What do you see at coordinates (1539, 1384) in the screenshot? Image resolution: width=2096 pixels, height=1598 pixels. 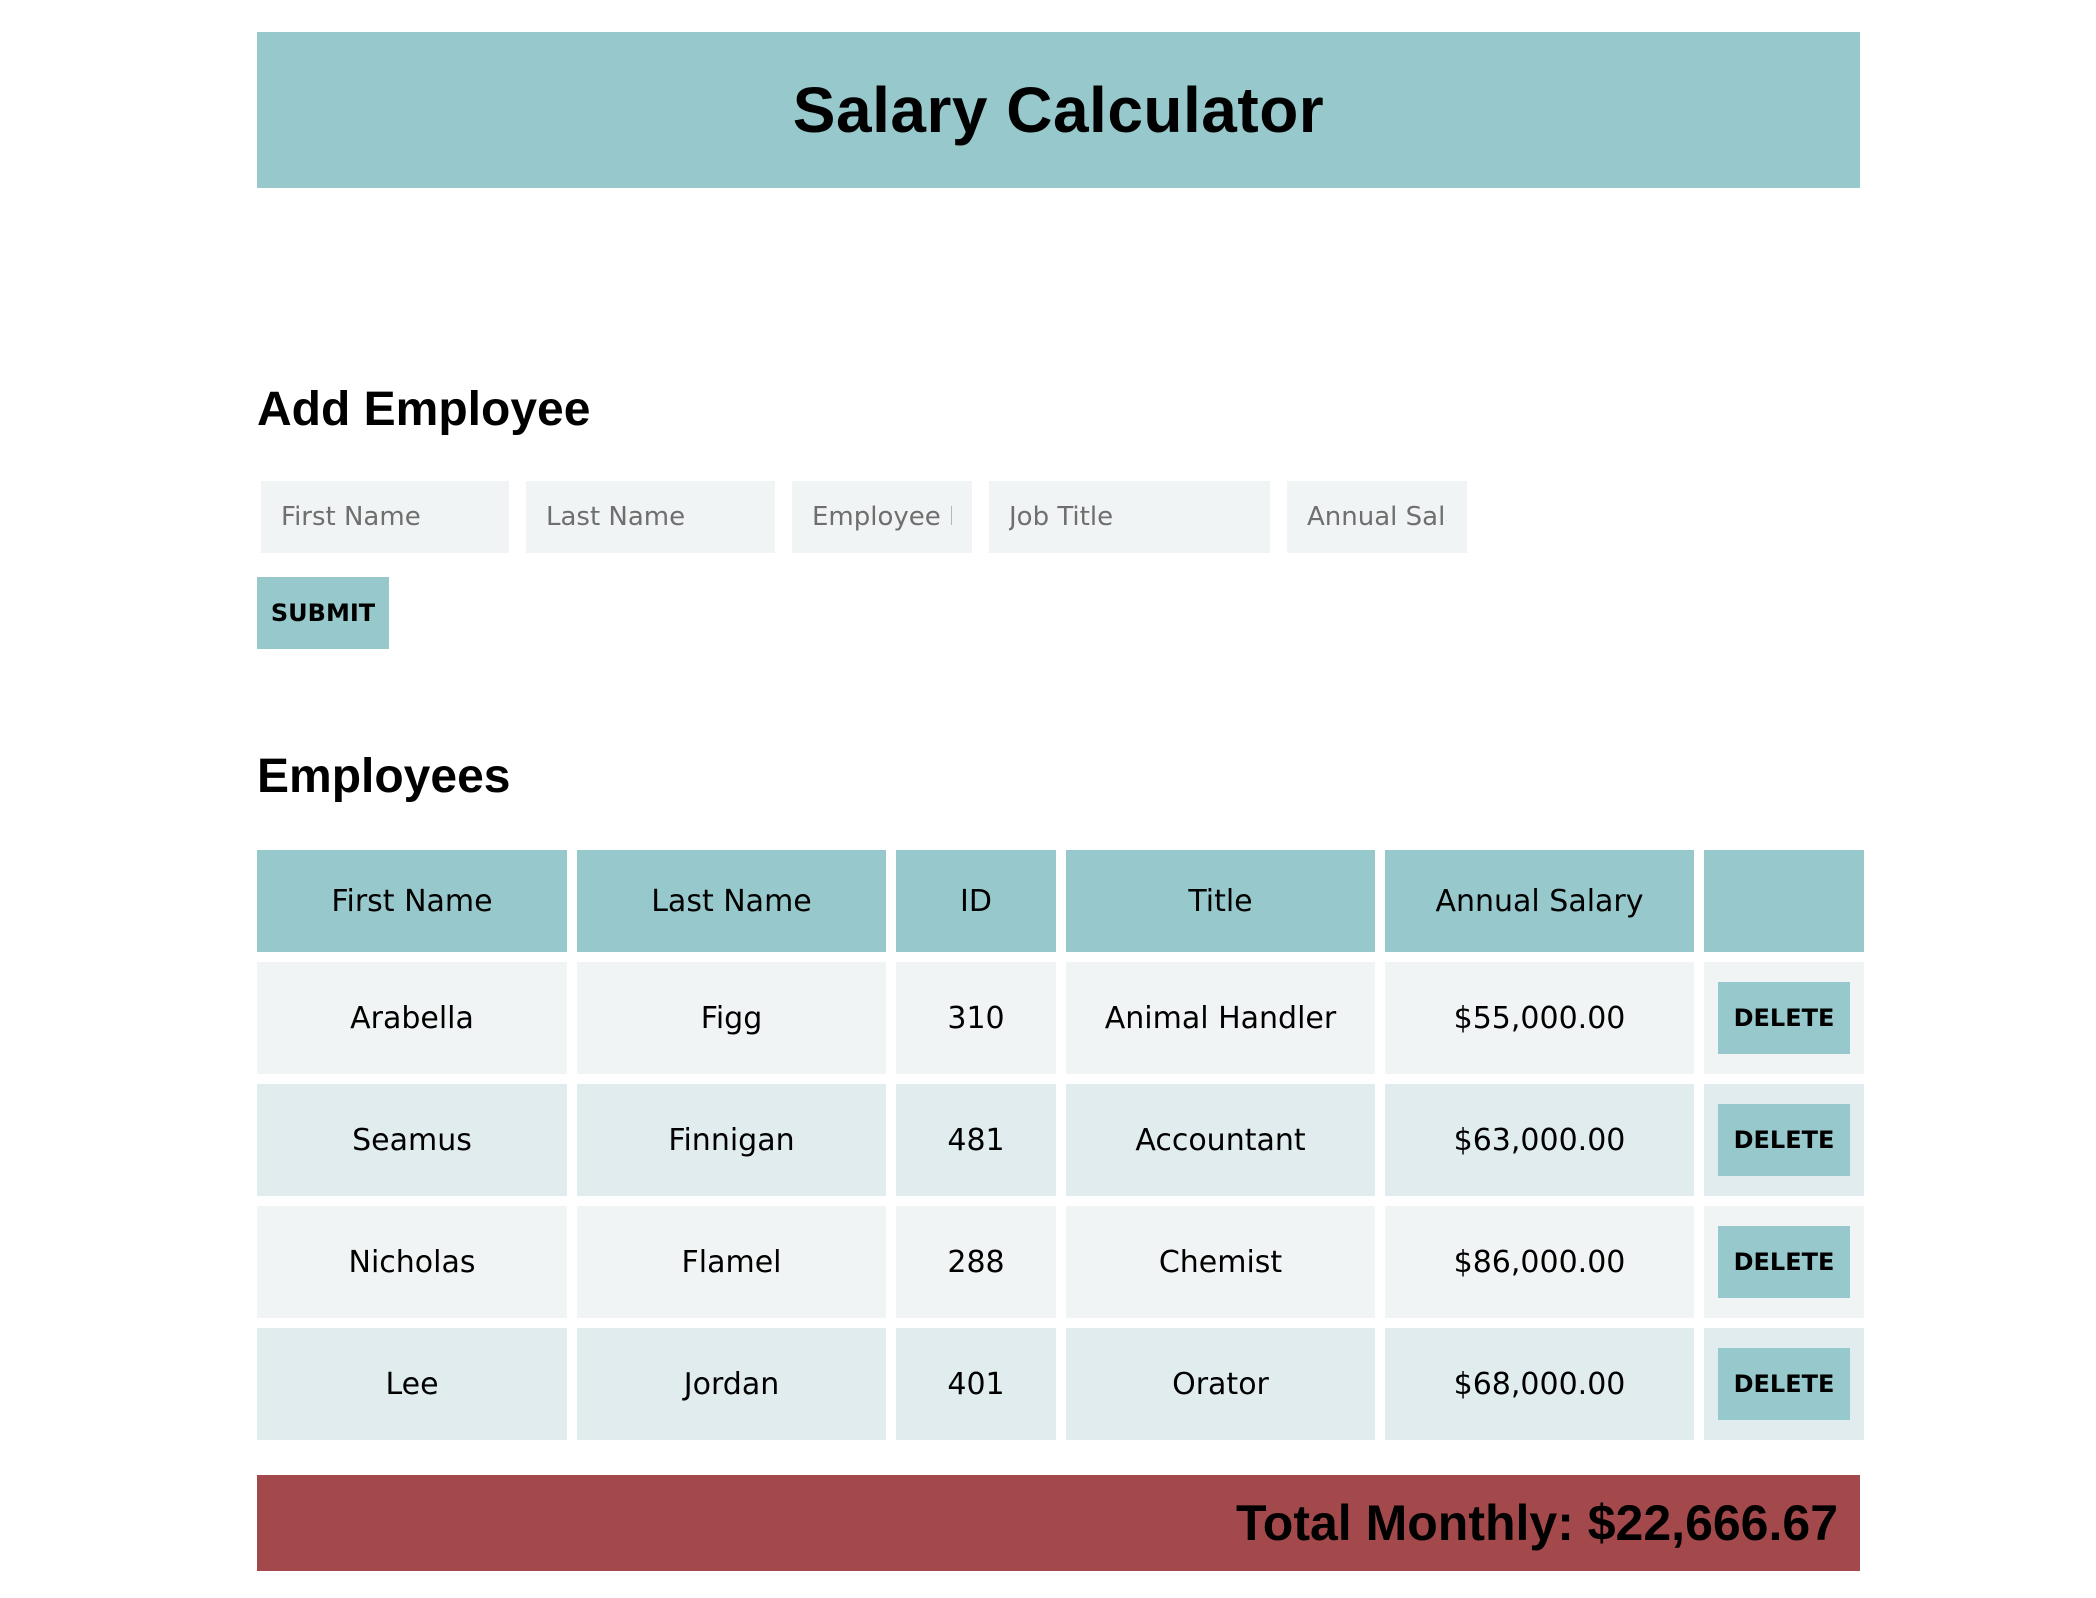 I see `cell-annual-salary: $68,000.00` at bounding box center [1539, 1384].